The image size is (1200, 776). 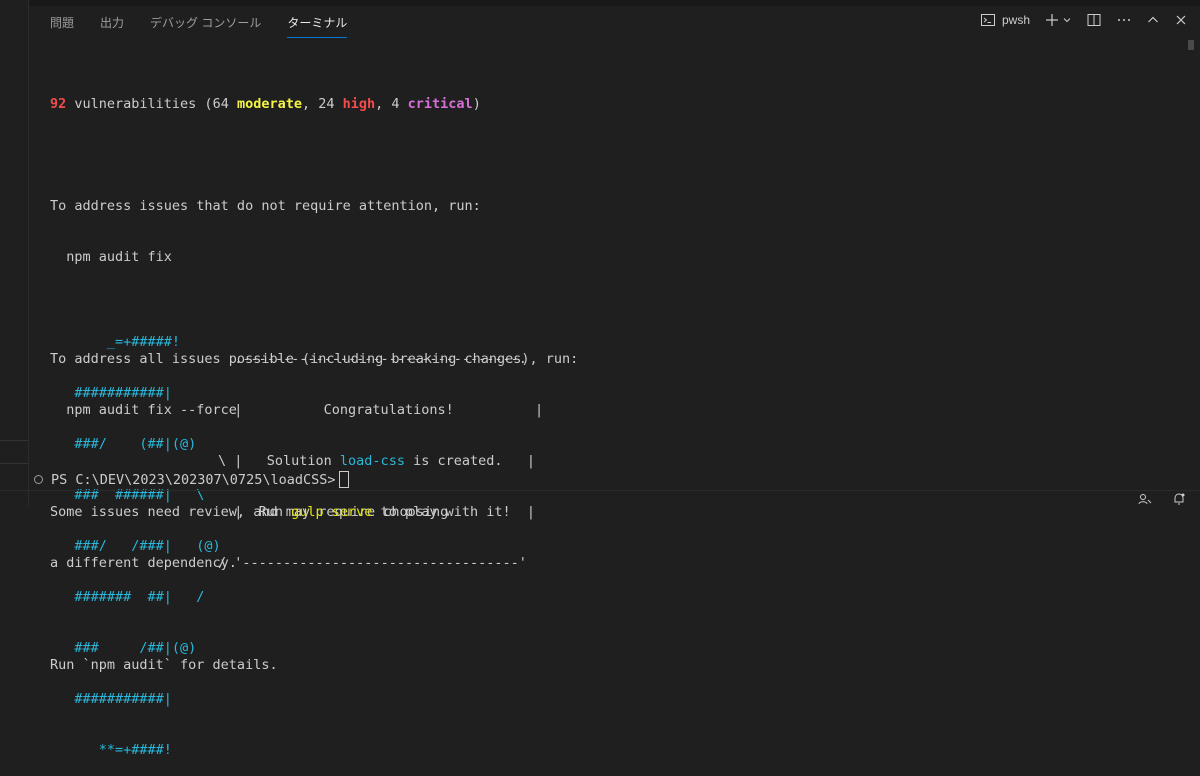 What do you see at coordinates (344, 479) in the screenshot?
I see `terminal-cursor` at bounding box center [344, 479].